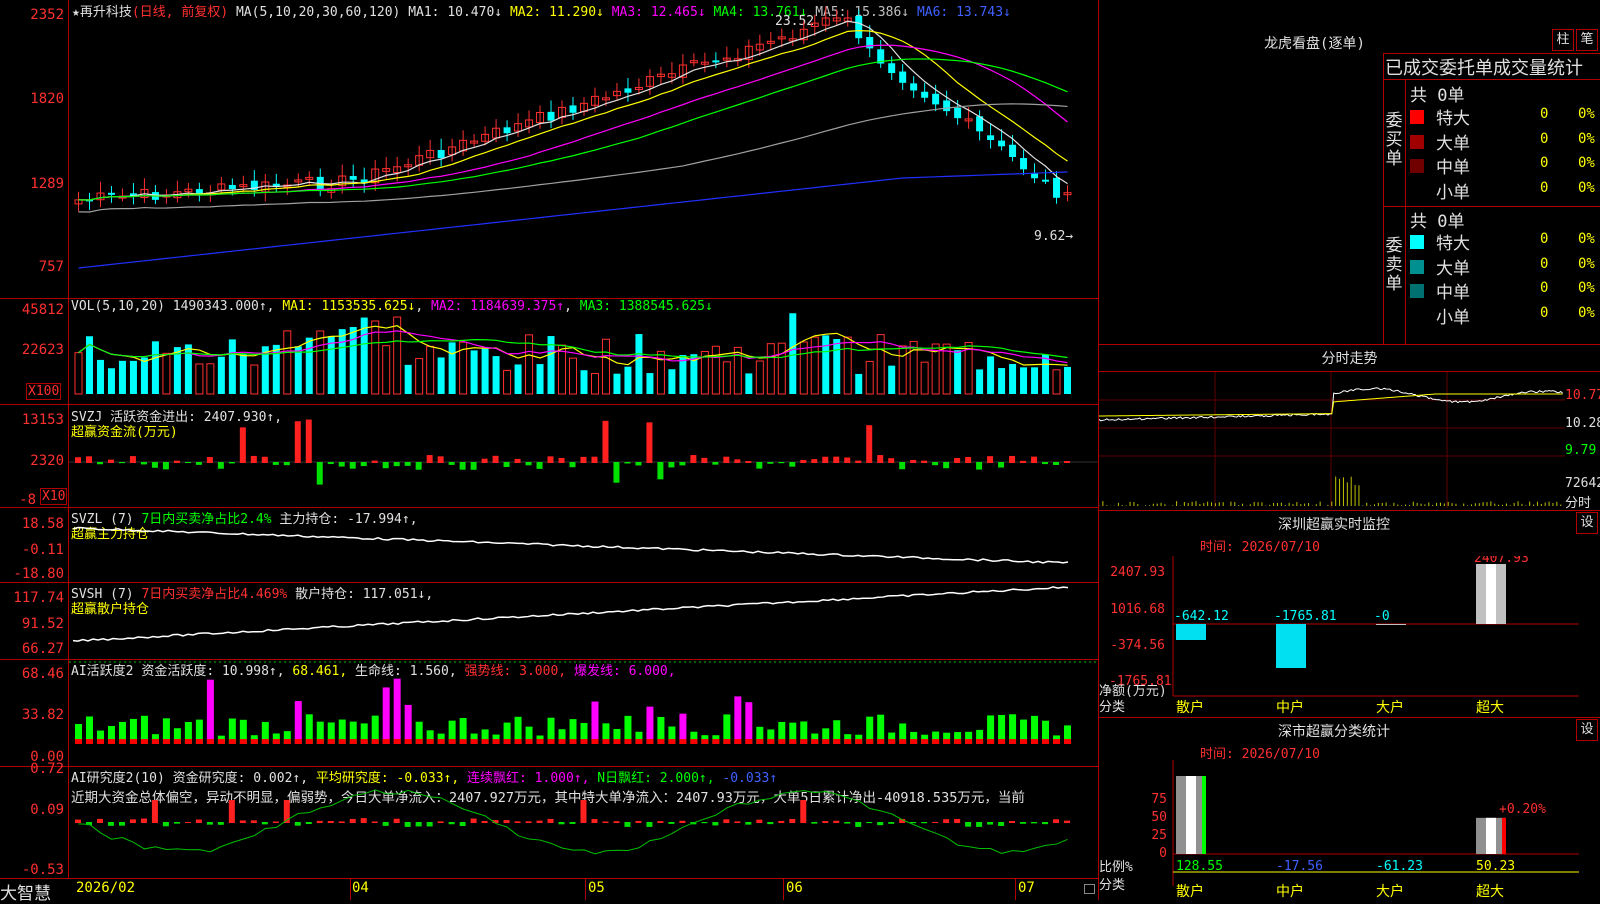 The width and height of the screenshot is (1600, 904). Describe the element at coordinates (1587, 523) in the screenshot. I see `monitor-settings-button: 设` at that location.